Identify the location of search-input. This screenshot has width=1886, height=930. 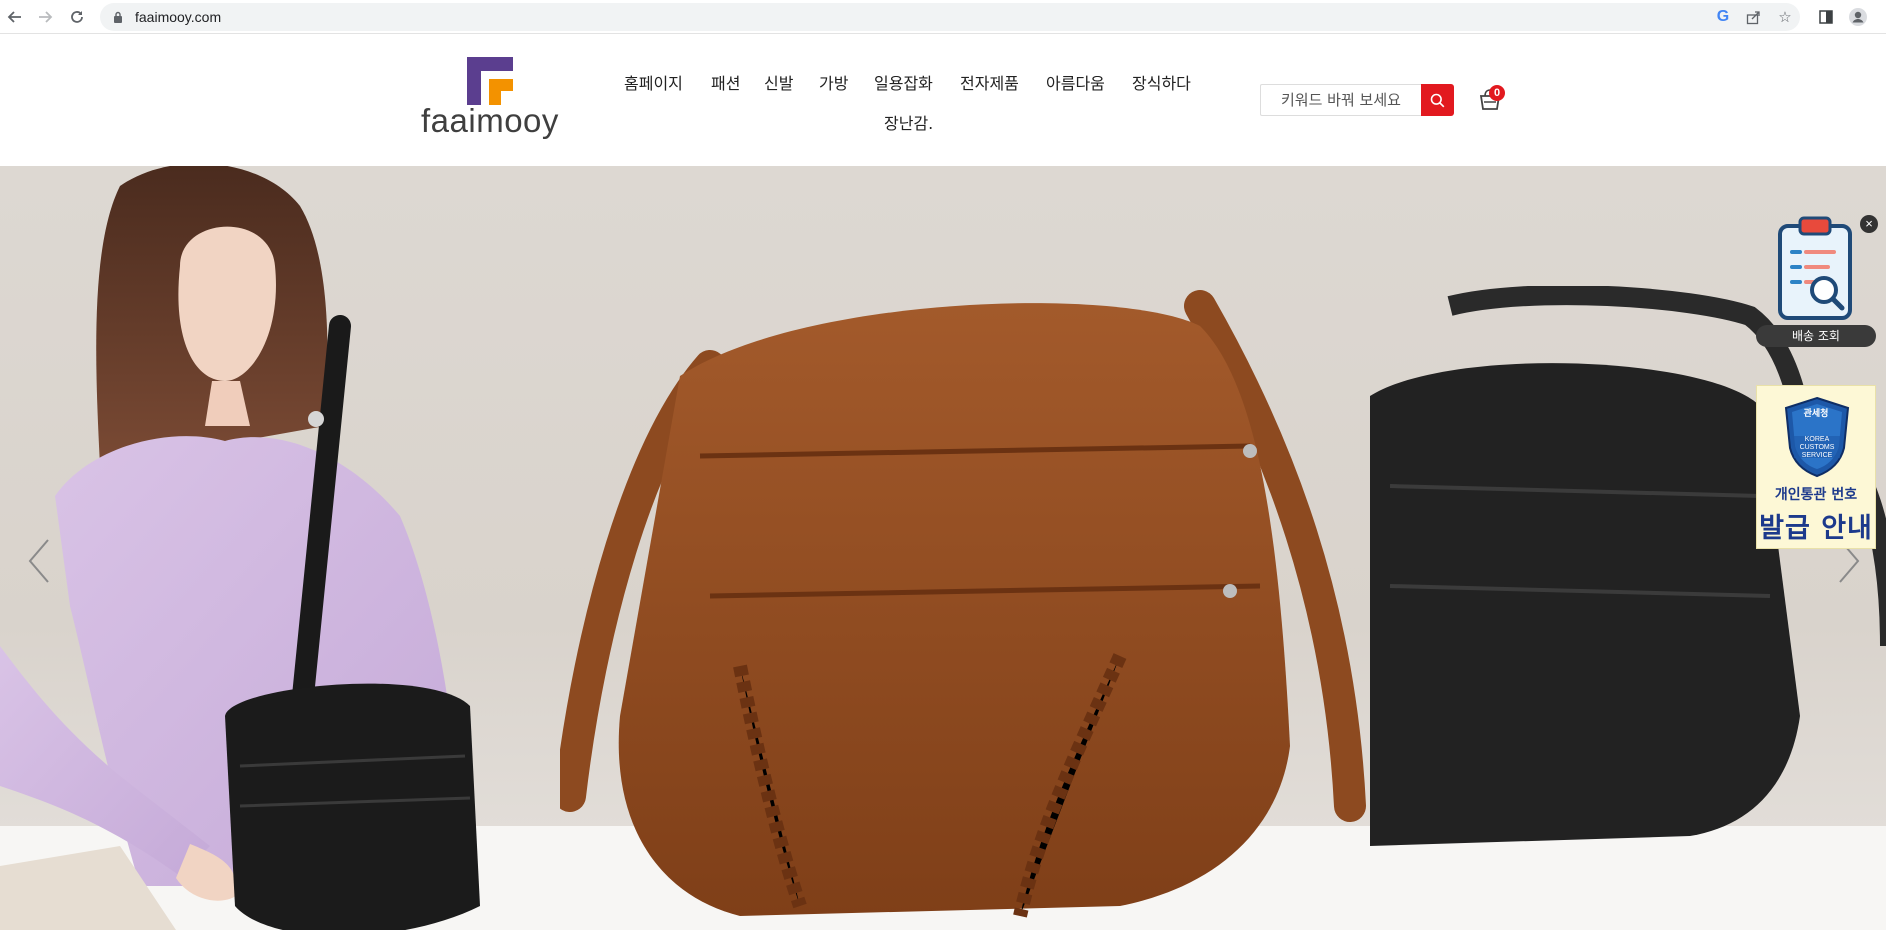
(1341, 100).